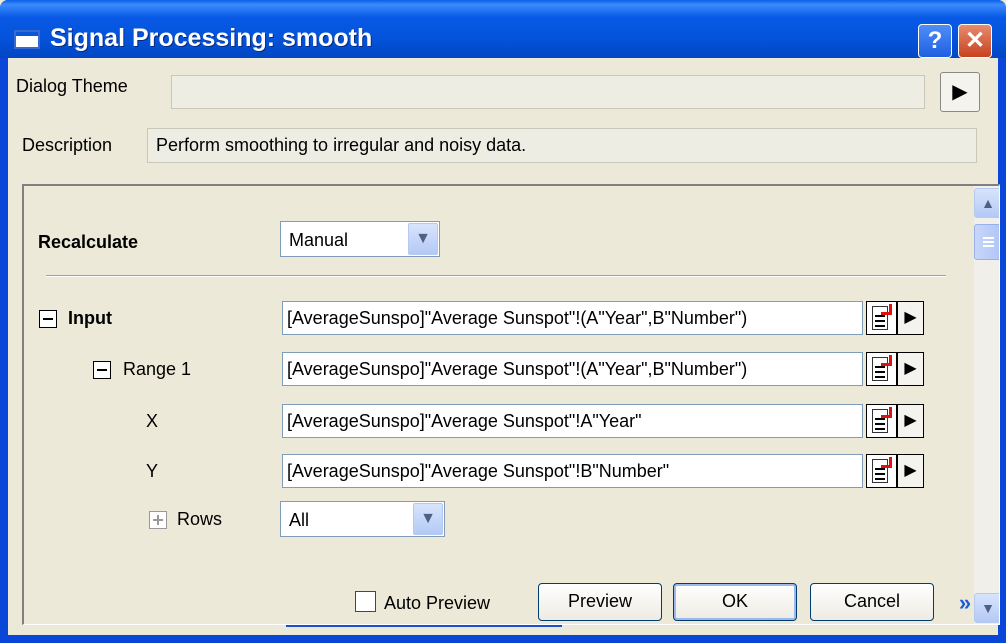 The image size is (1006, 643). Describe the element at coordinates (158, 520) in the screenshot. I see `expand-icon` at that location.